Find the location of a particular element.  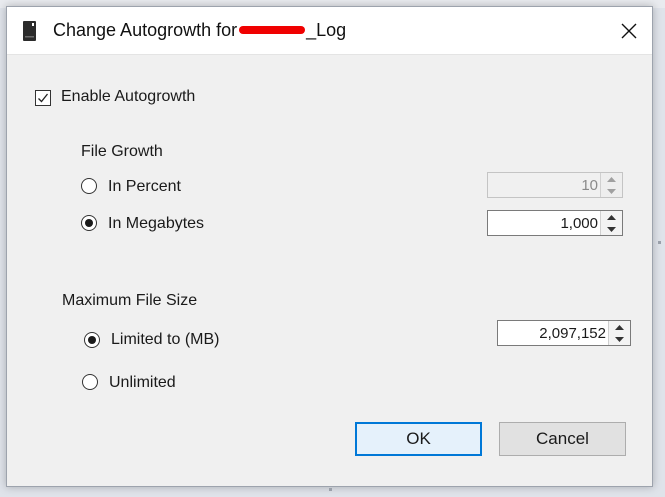

close-button is located at coordinates (629, 30).